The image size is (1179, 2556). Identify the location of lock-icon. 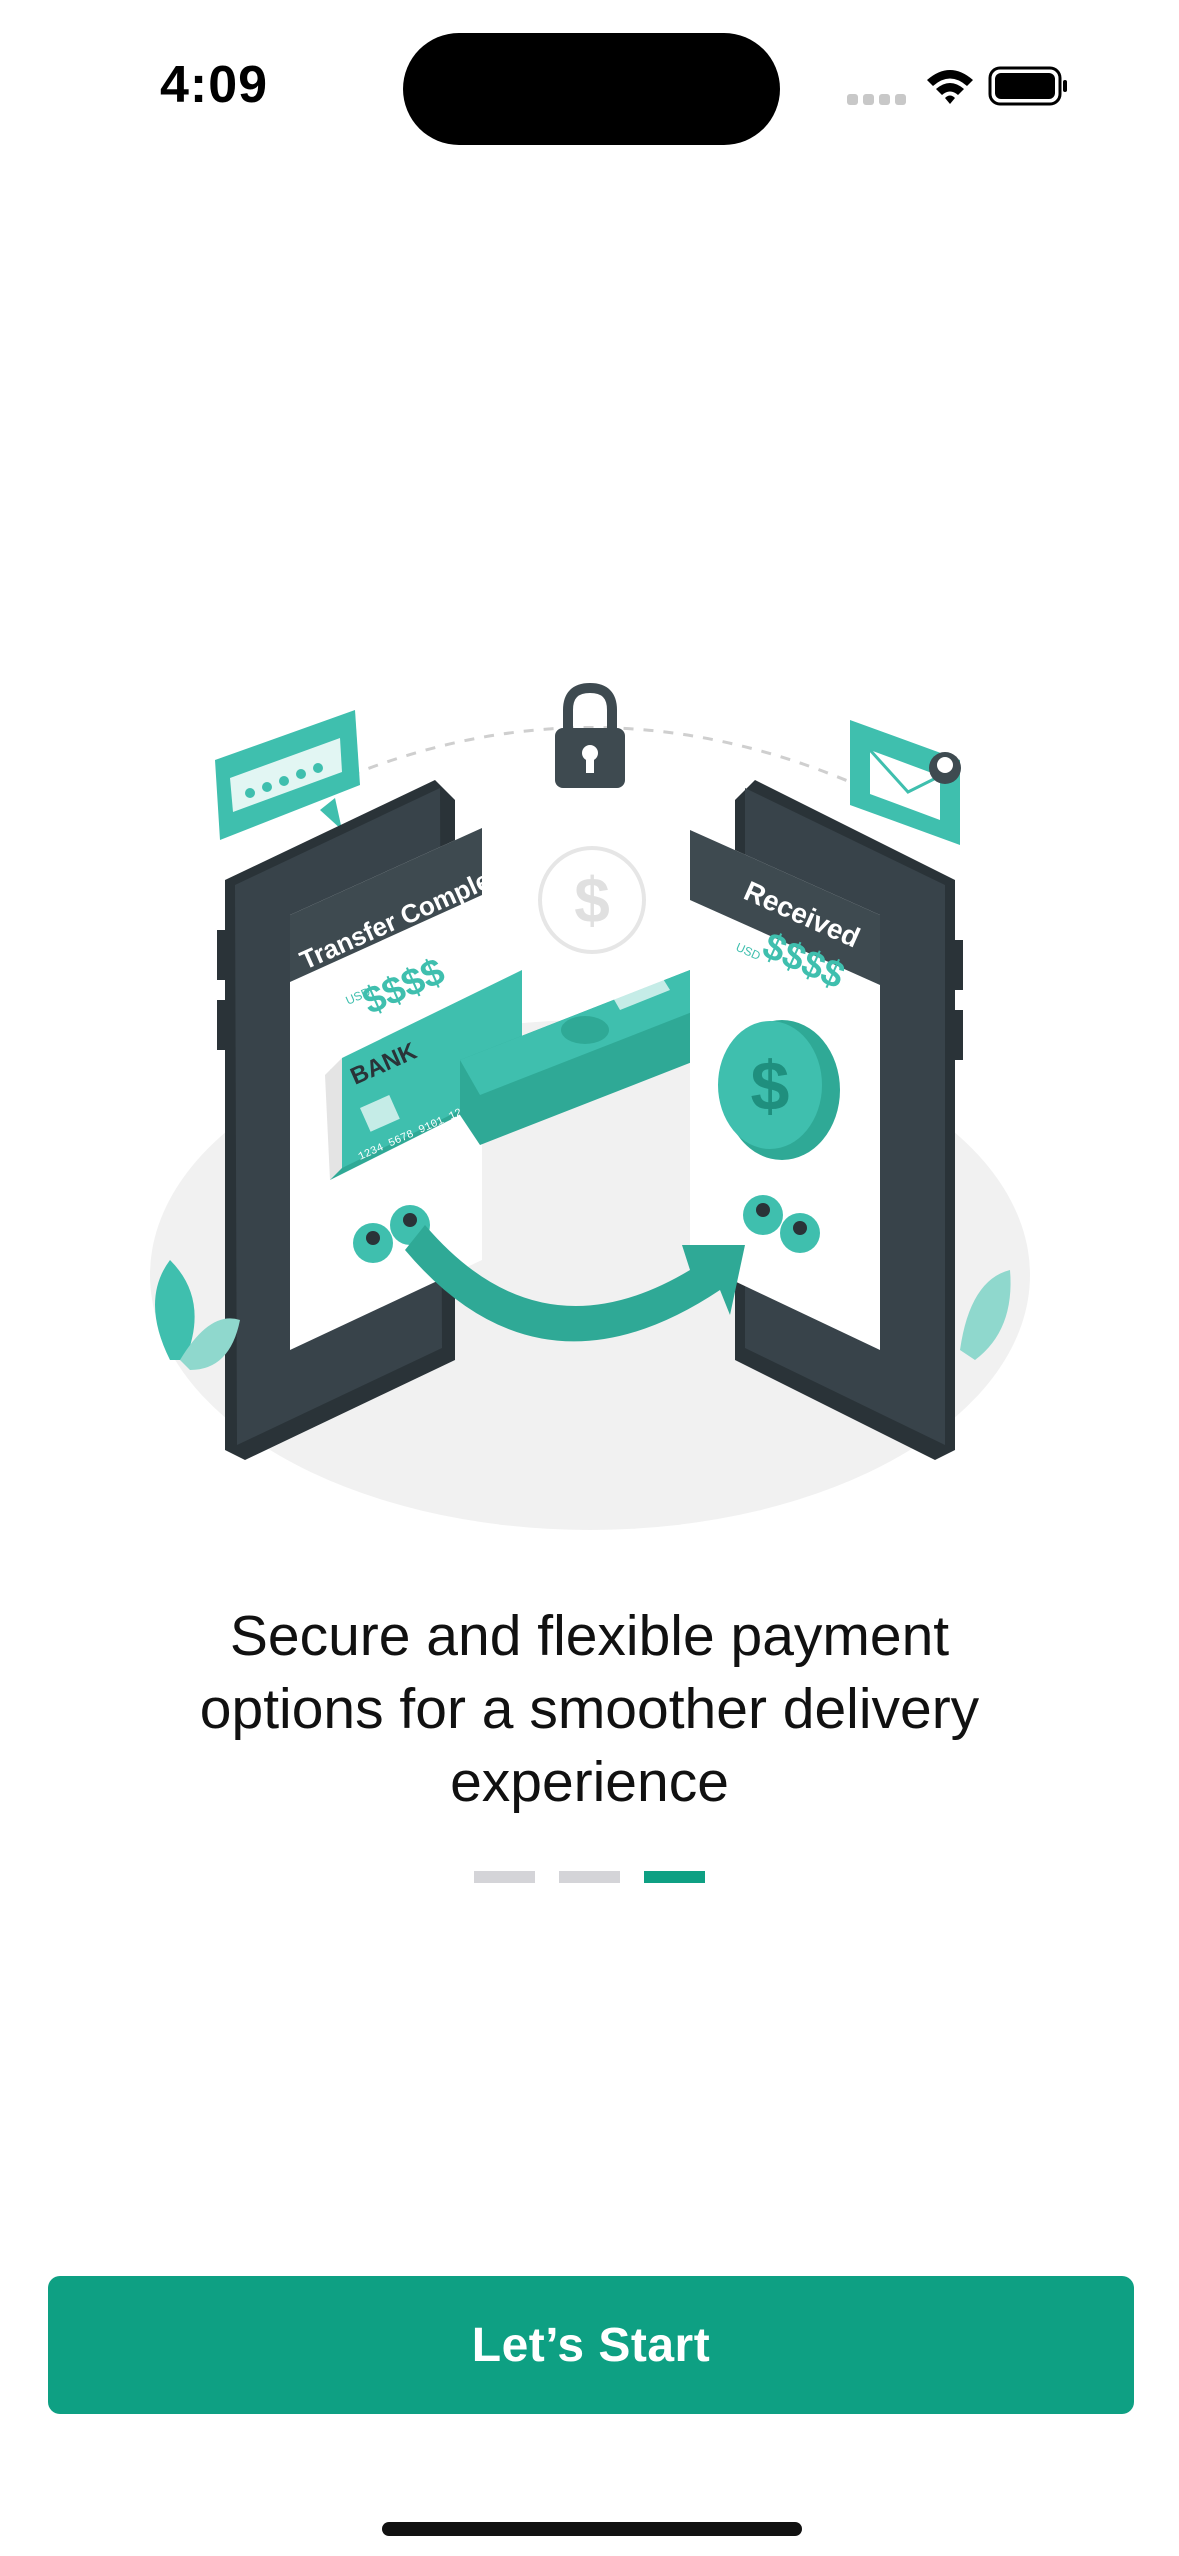
(590, 735).